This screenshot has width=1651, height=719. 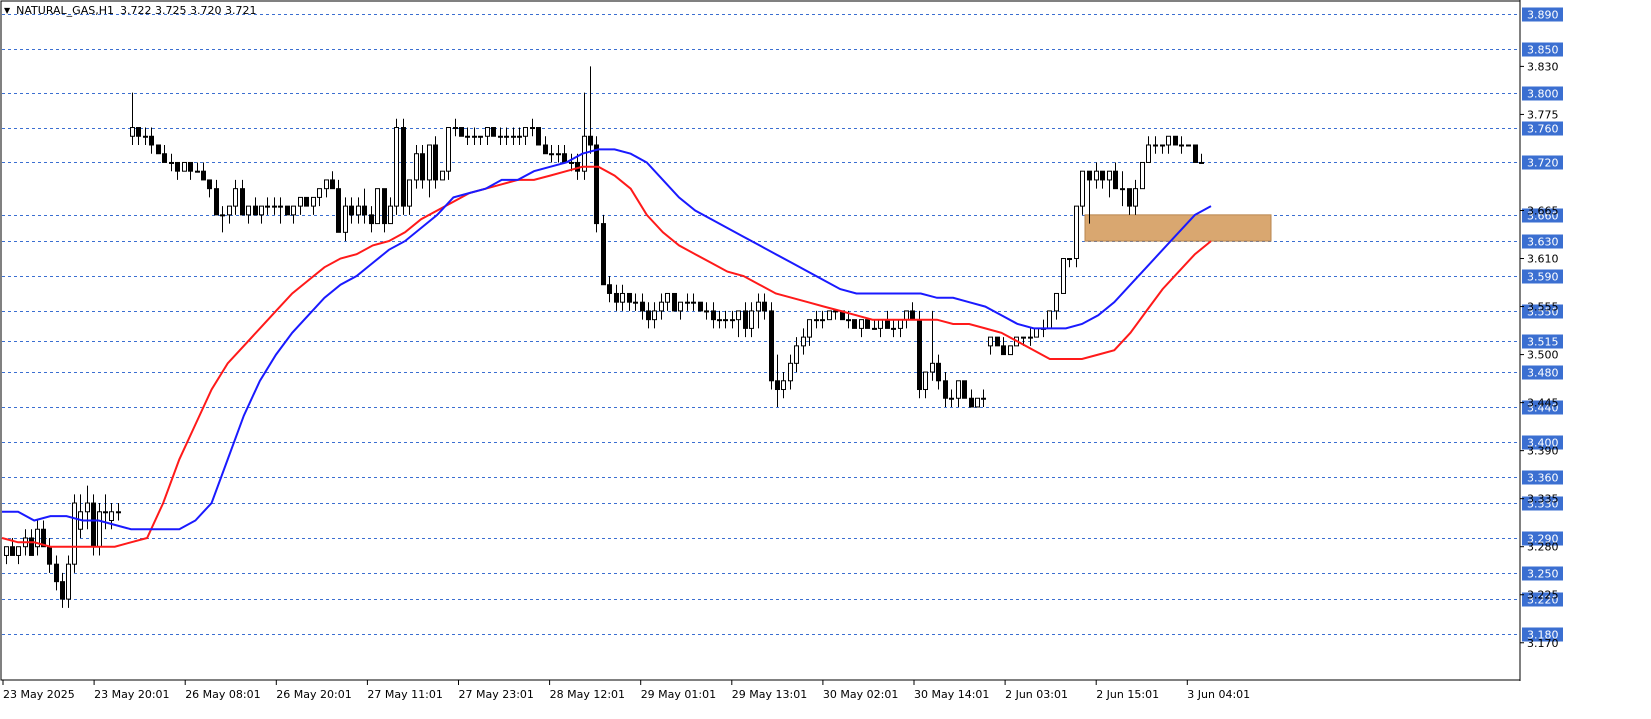 I want to click on time-tick-label: 26 May 20:01, so click(x=313, y=694).